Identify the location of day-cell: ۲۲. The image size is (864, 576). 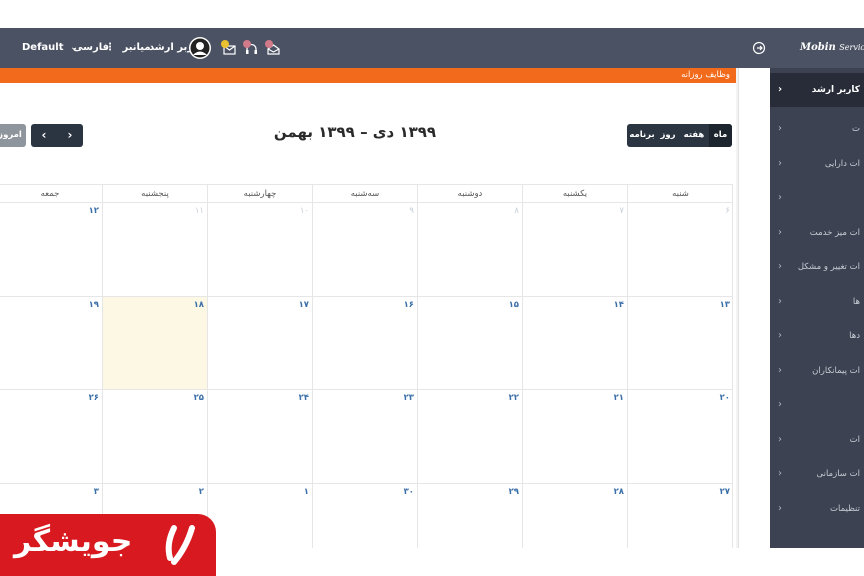
(469, 437).